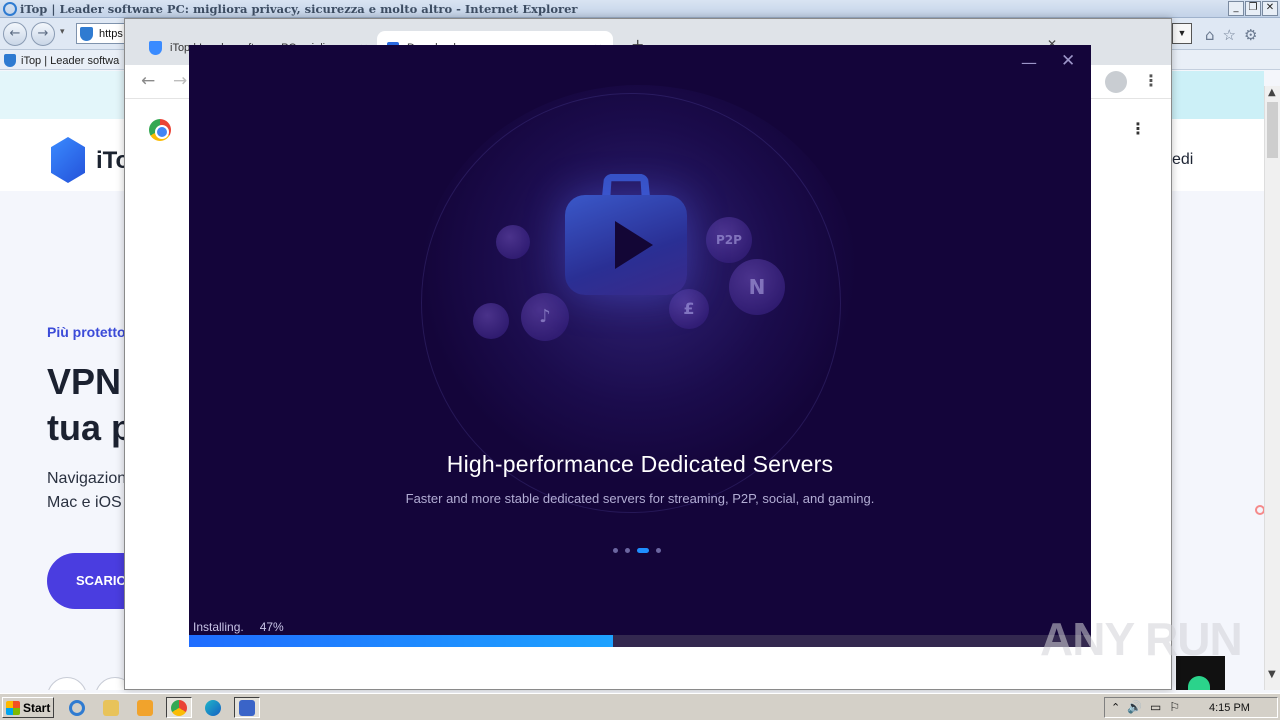 The width and height of the screenshot is (1280, 720). I want to click on hero-description: Navigazion Mac e iOS, so click(86, 491).